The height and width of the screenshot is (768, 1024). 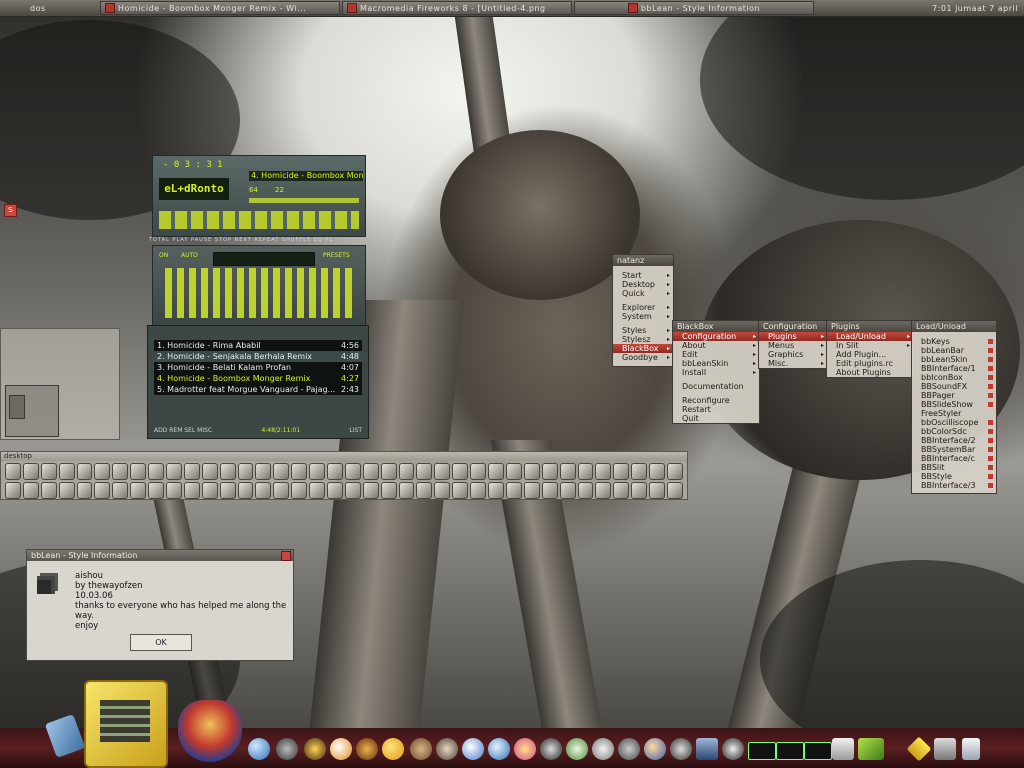 I want to click on eq-auto-label: AUTO, so click(x=189, y=255).